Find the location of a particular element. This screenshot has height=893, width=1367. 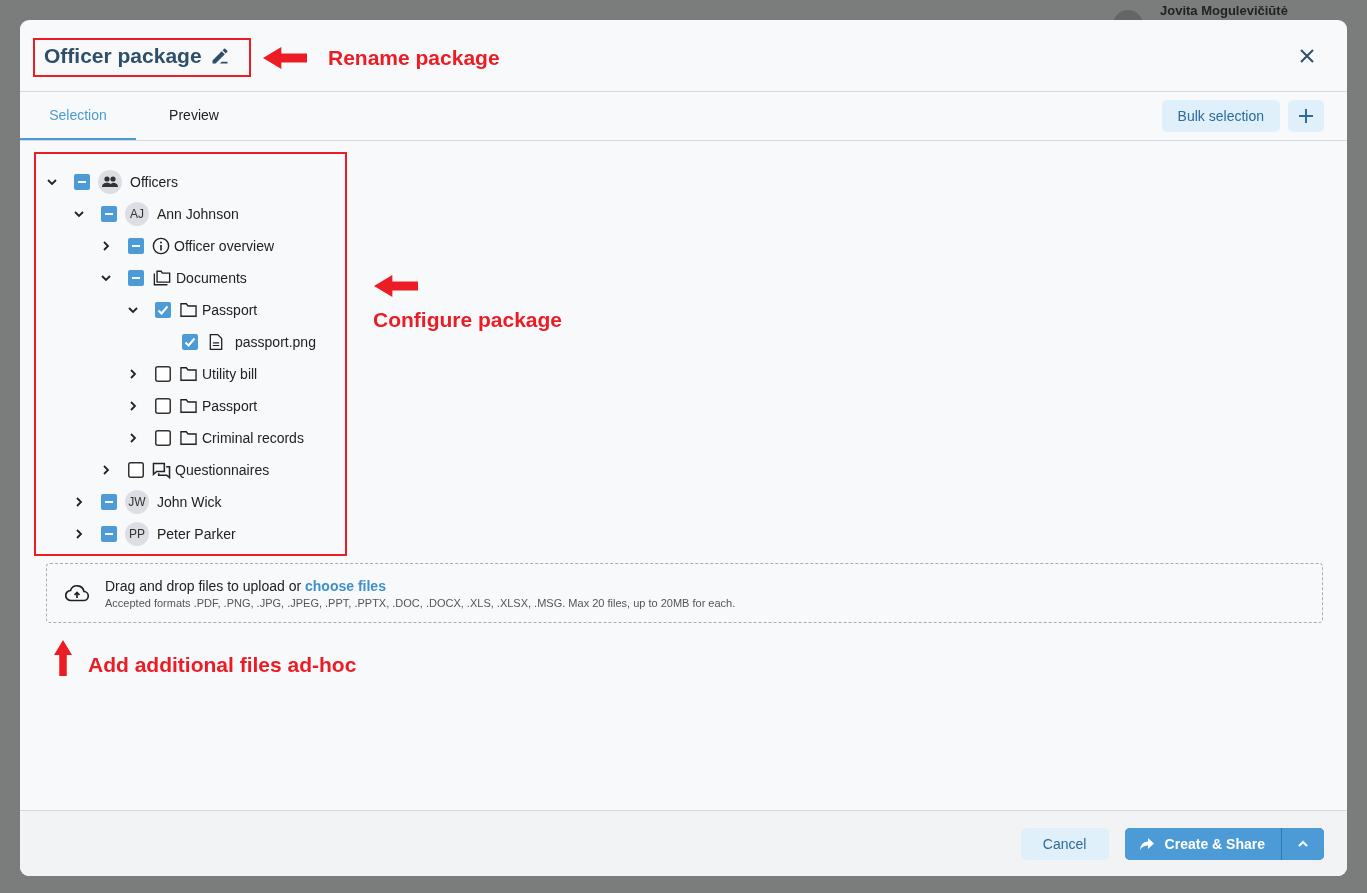

chat-icon is located at coordinates (161, 470).